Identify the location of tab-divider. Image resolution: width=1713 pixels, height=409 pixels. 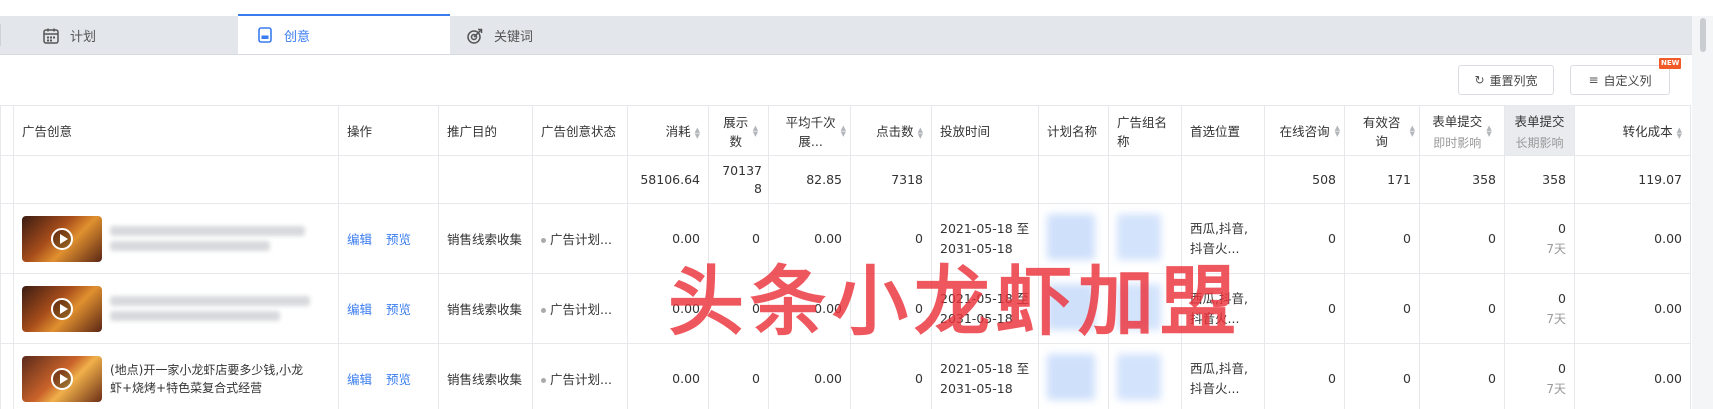
(0, 35).